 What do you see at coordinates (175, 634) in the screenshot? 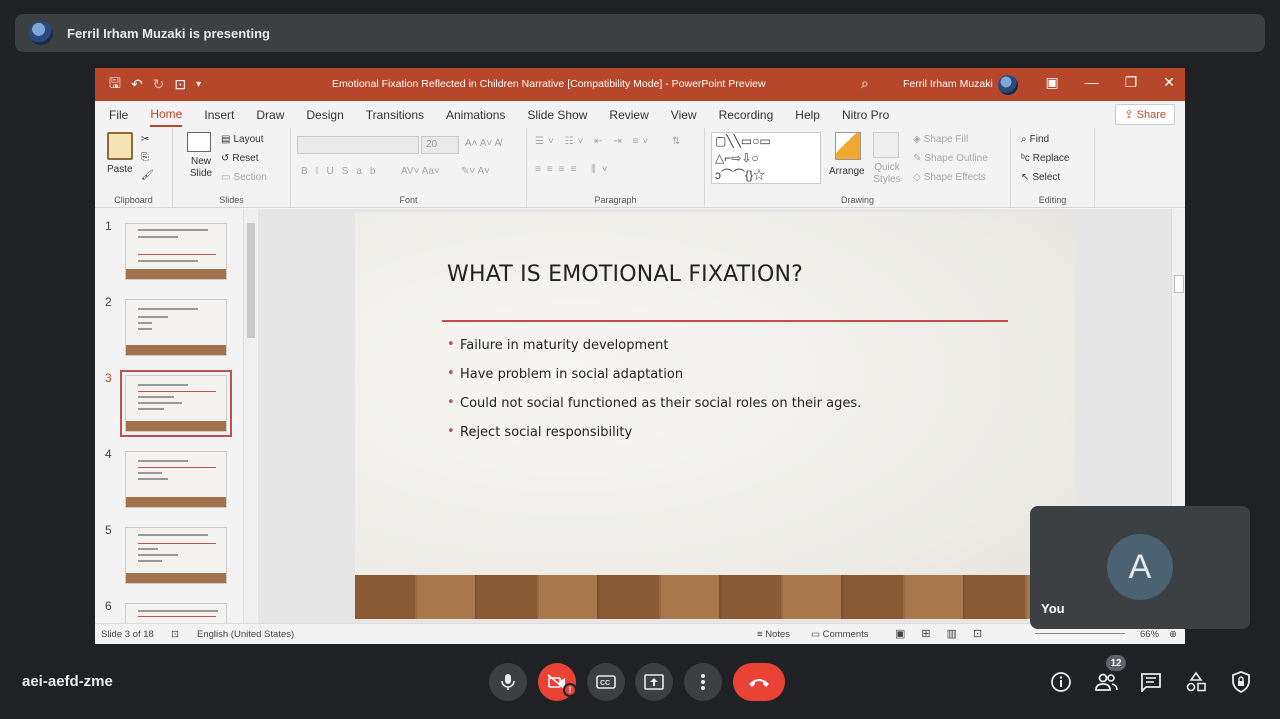
I see `accessibility-icon: ⊡` at bounding box center [175, 634].